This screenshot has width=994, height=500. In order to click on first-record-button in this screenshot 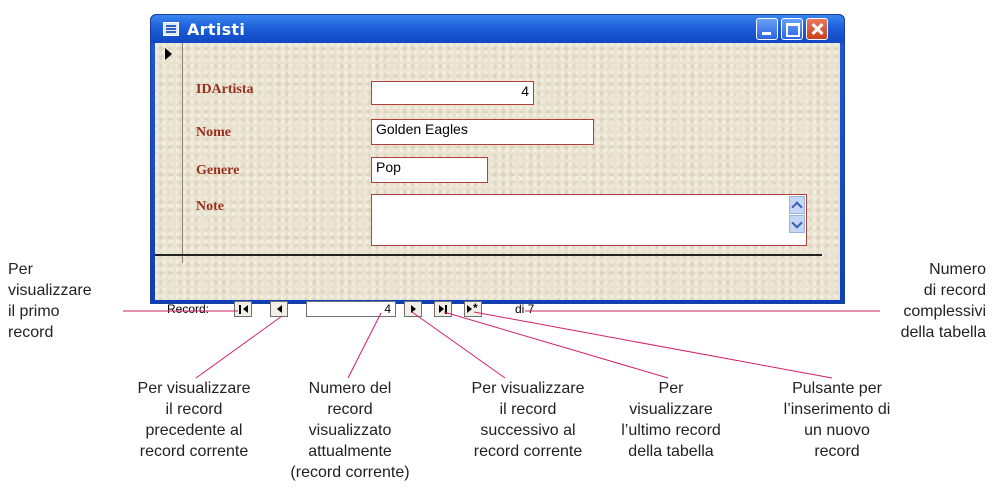, I will do `click(243, 309)`.